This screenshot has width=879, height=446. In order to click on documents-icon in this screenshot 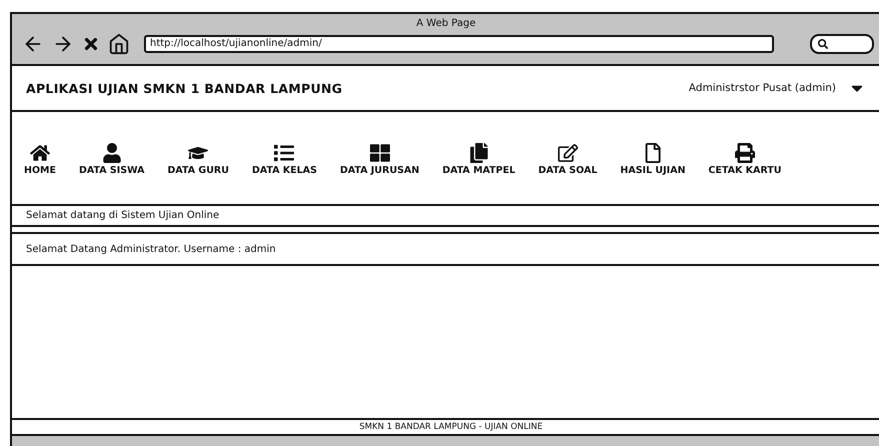, I will do `click(478, 152)`.